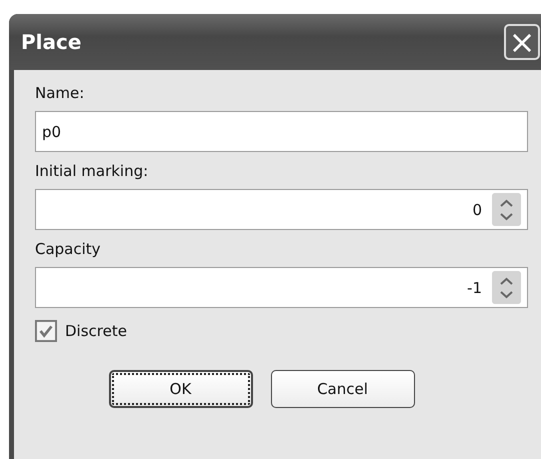 The image size is (541, 459). What do you see at coordinates (522, 42) in the screenshot?
I see `close-button: ×` at bounding box center [522, 42].